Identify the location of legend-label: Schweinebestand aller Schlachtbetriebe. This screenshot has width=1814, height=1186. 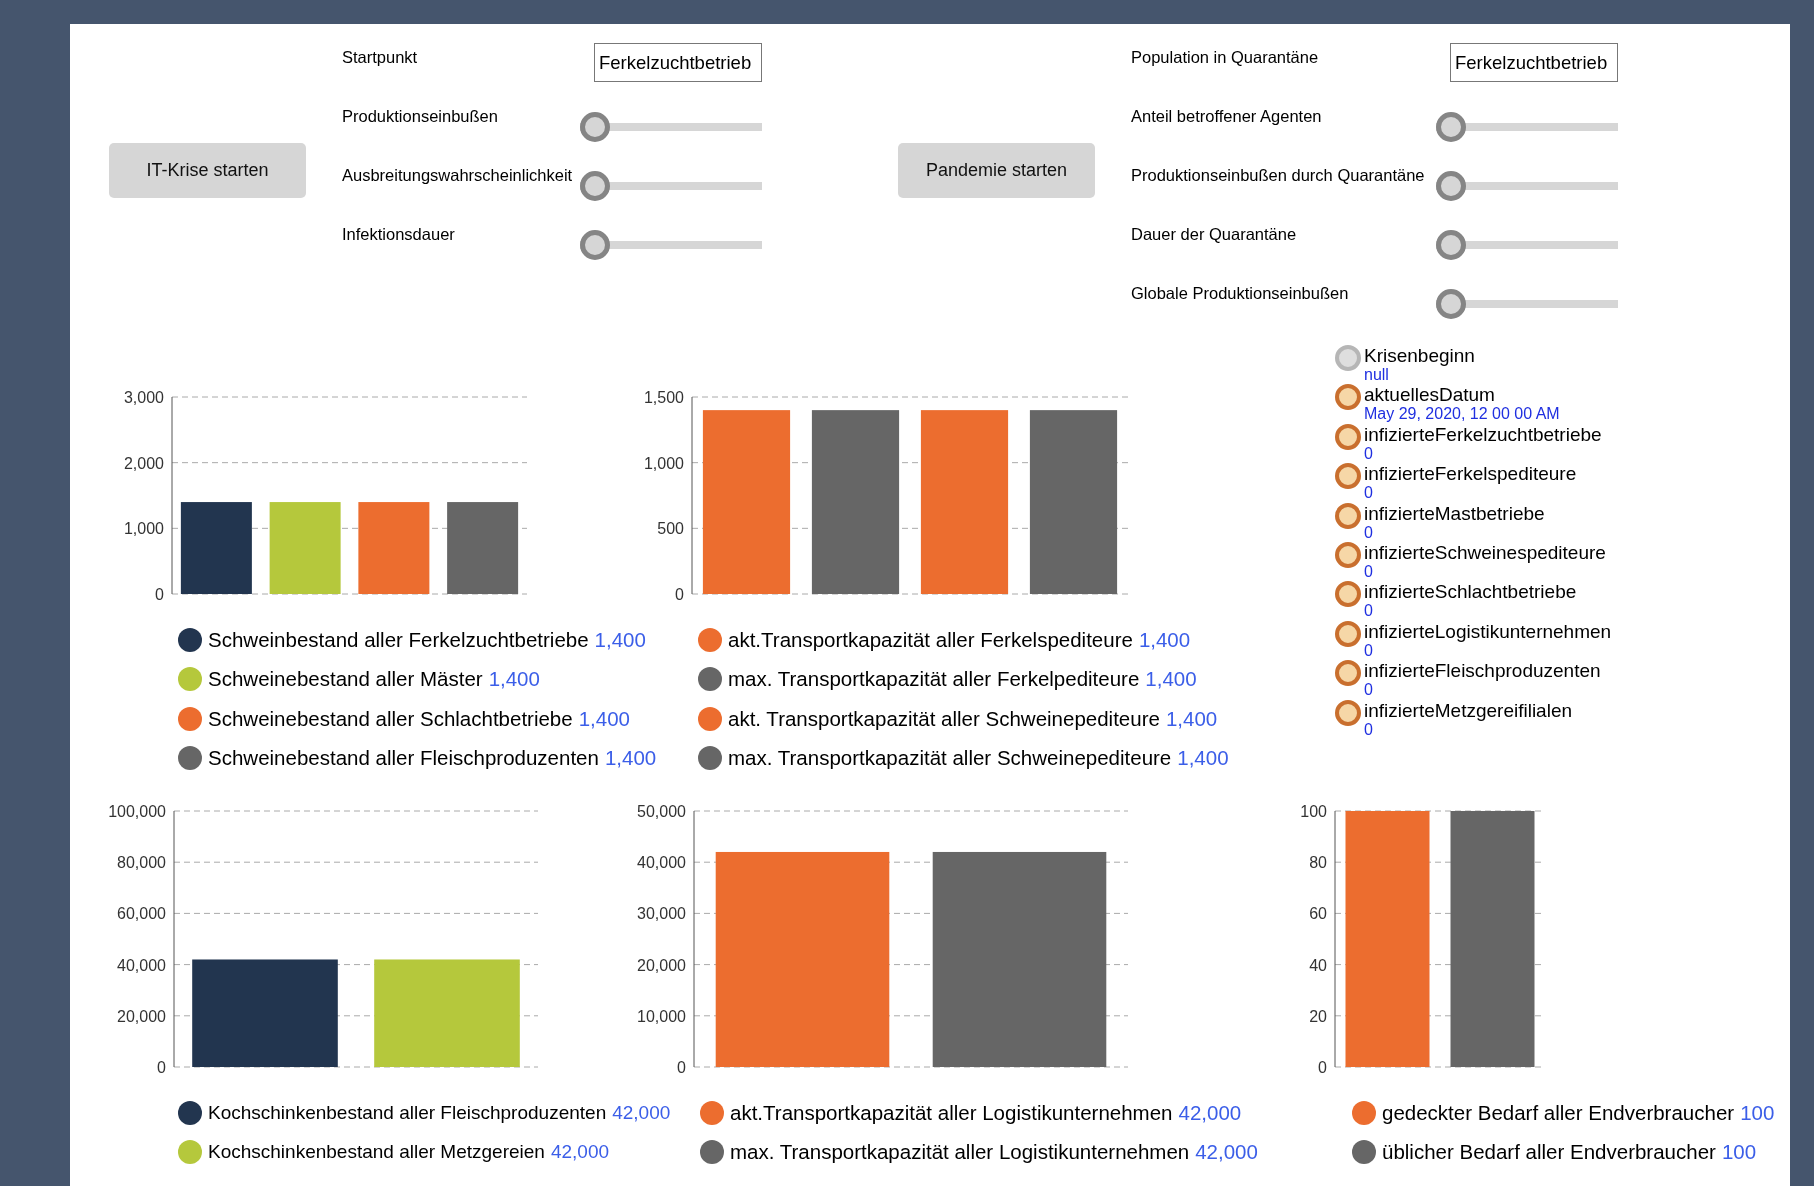
(390, 718).